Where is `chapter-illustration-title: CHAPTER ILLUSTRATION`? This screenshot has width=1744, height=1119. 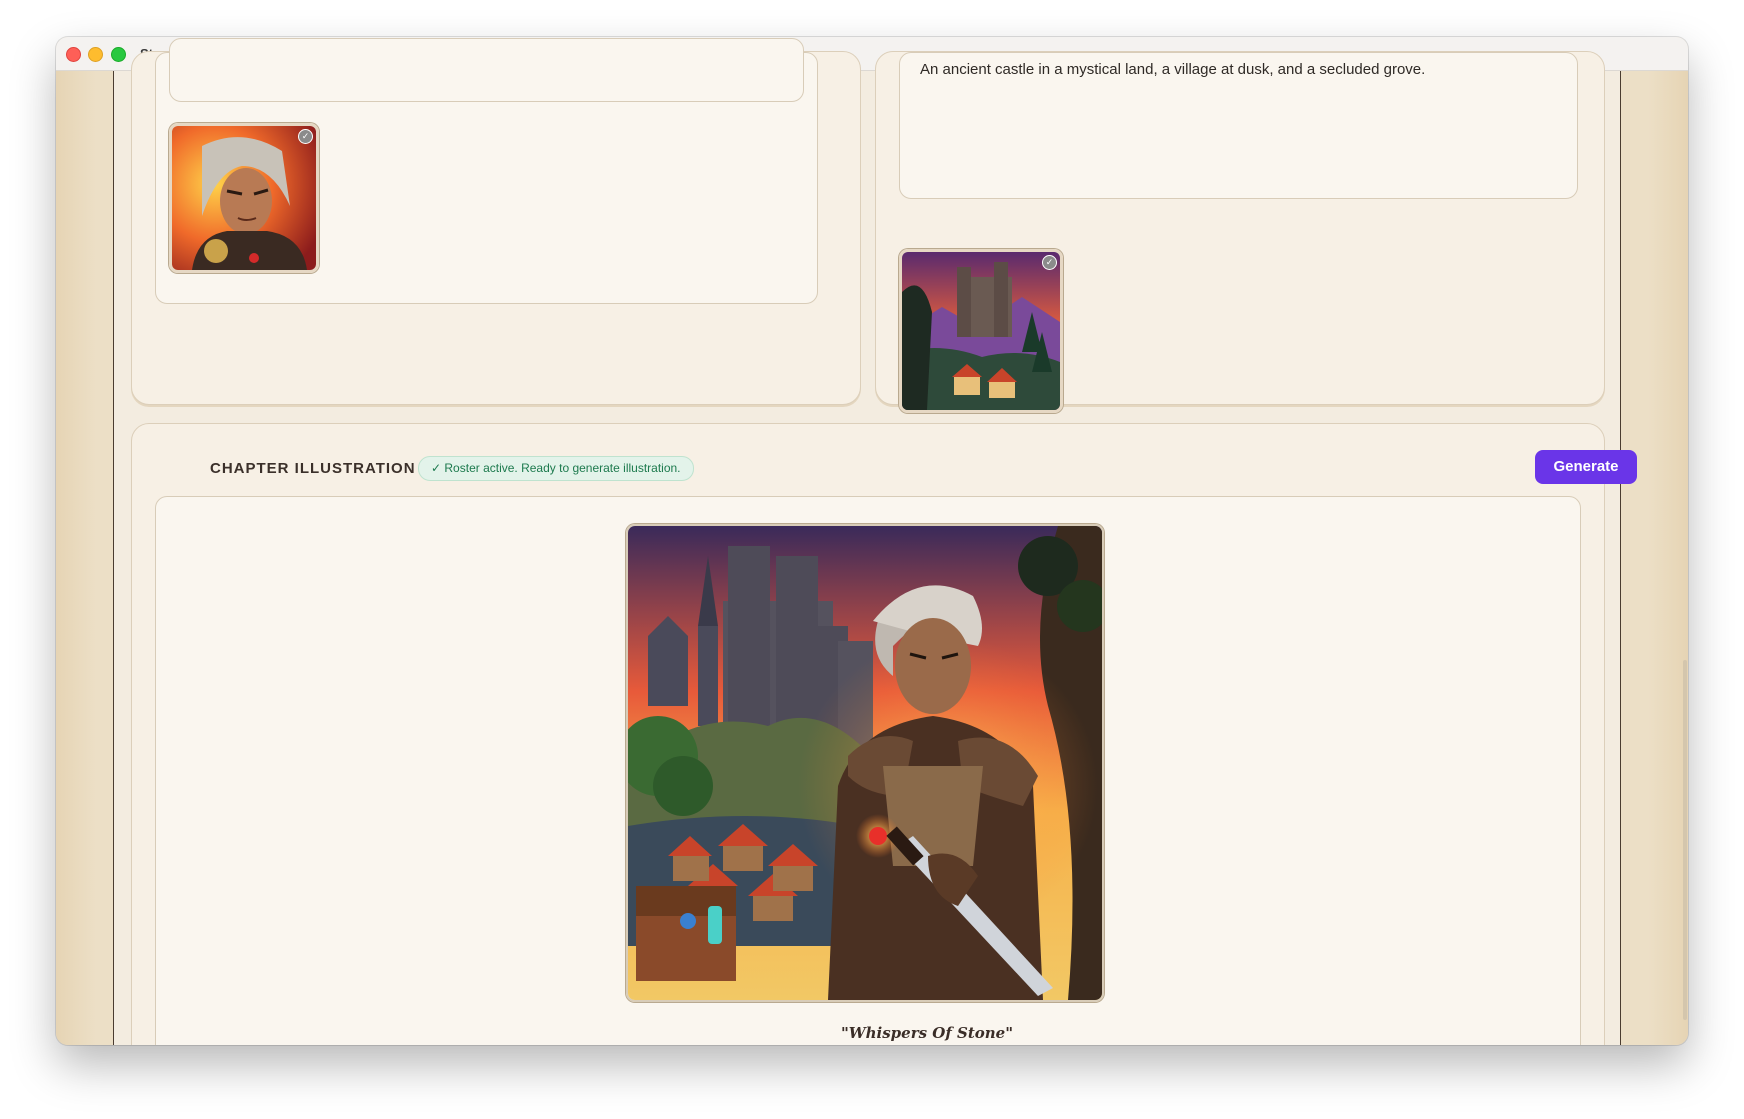 chapter-illustration-title: CHAPTER ILLUSTRATION is located at coordinates (313, 468).